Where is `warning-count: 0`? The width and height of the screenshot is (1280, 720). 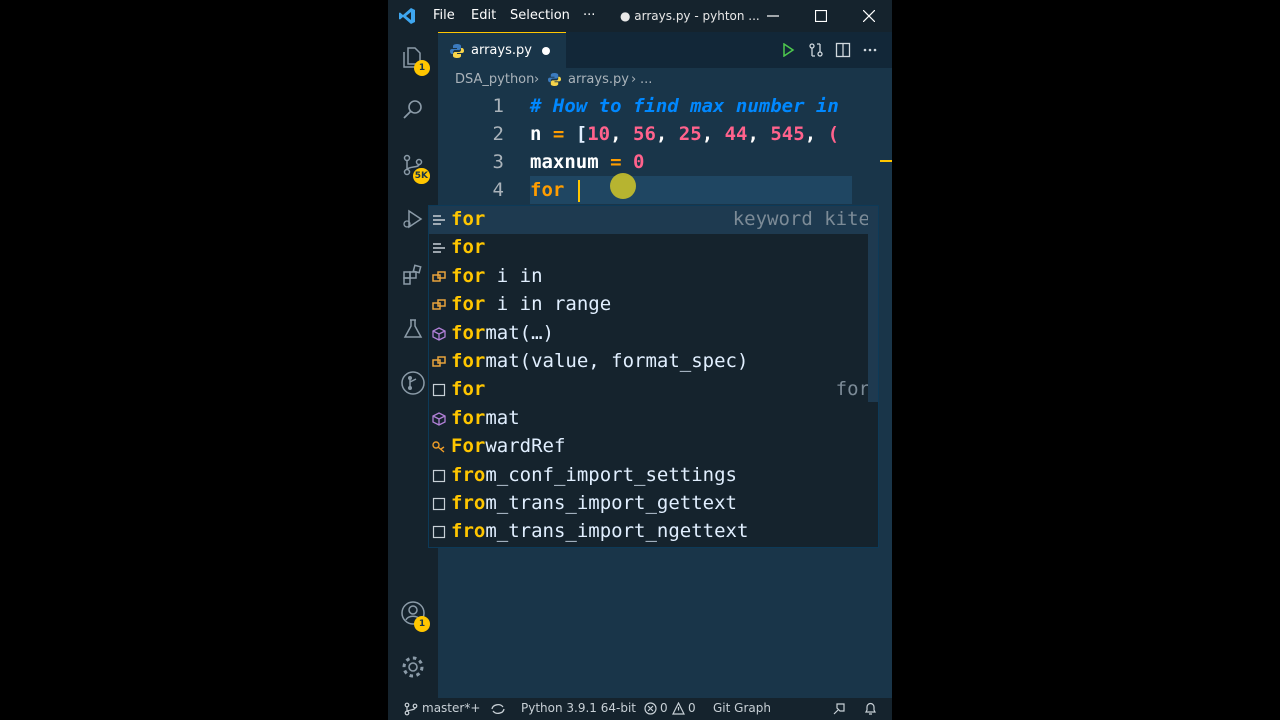
warning-count: 0 is located at coordinates (692, 708).